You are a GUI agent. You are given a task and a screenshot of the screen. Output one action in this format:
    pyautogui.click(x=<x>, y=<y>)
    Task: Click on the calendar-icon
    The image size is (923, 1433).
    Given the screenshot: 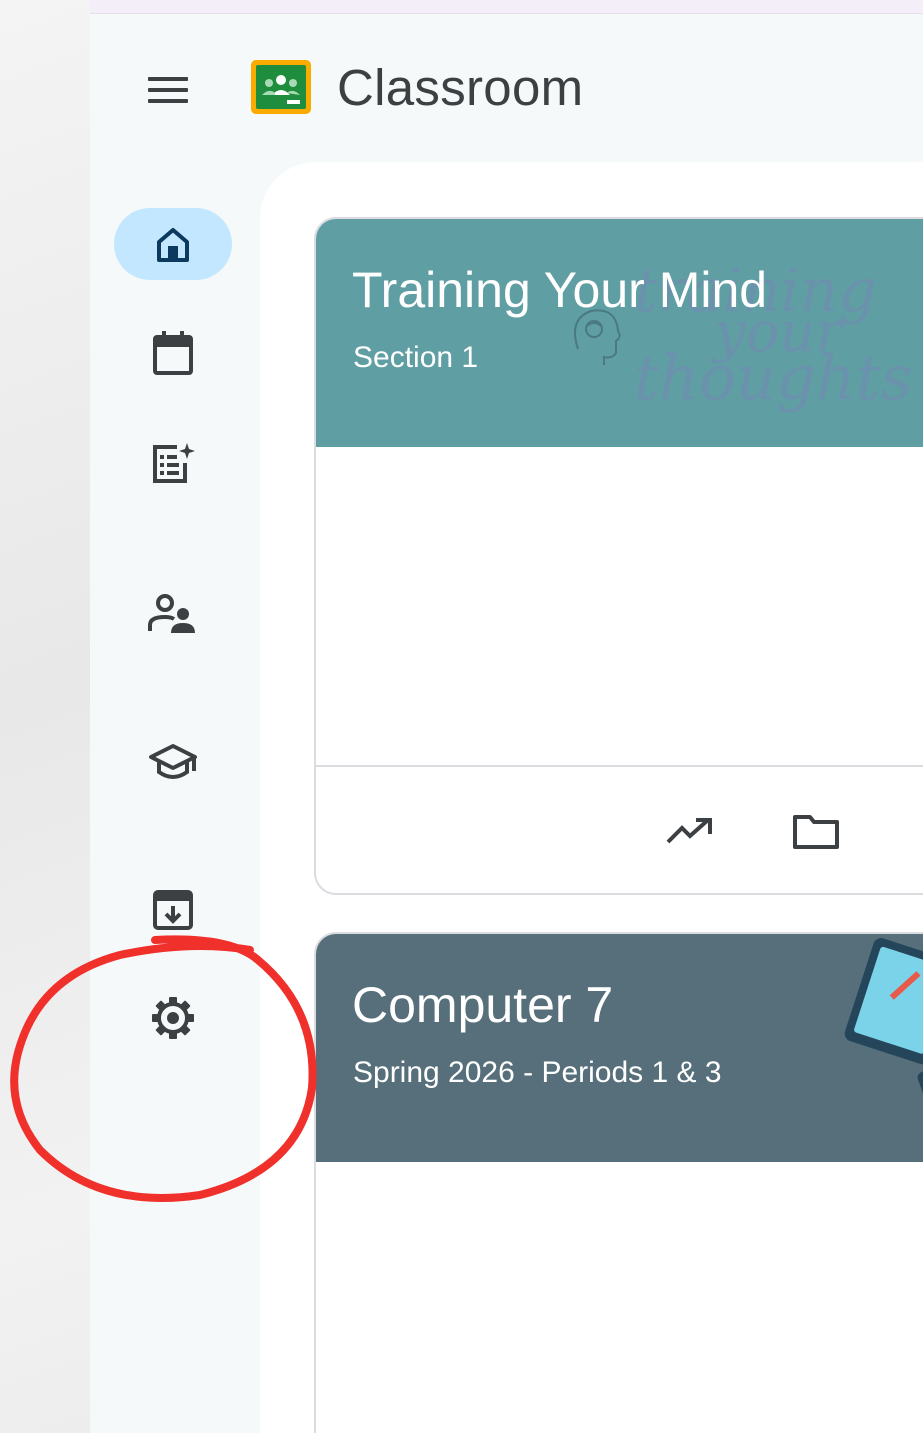 What is the action you would take?
    pyautogui.click(x=173, y=353)
    